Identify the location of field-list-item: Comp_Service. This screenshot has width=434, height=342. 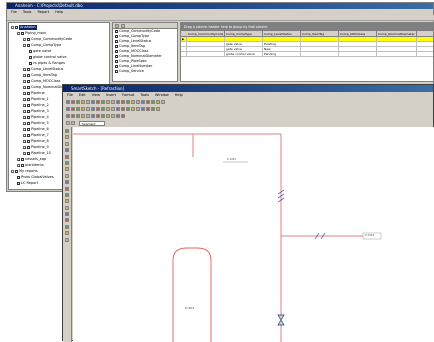
(145, 71).